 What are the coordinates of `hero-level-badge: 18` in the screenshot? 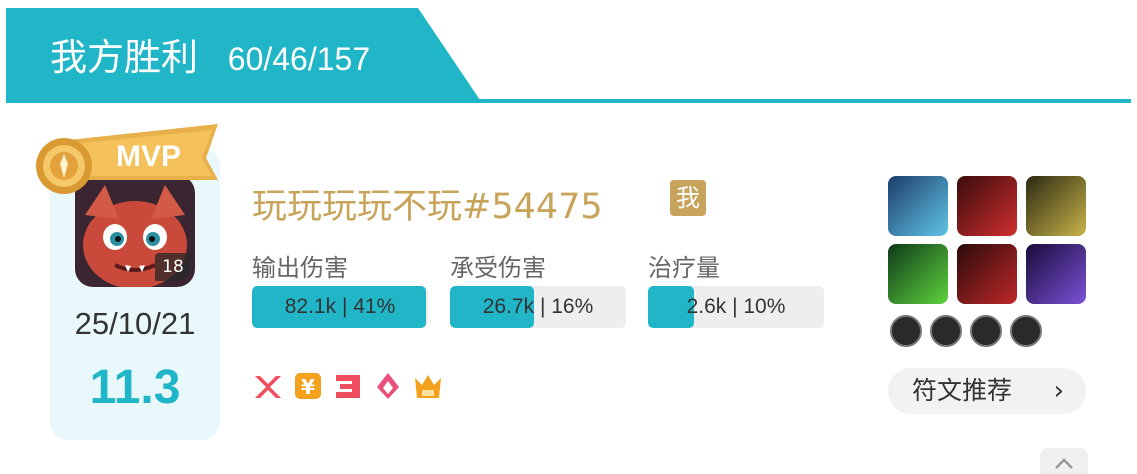 It's located at (173, 267).